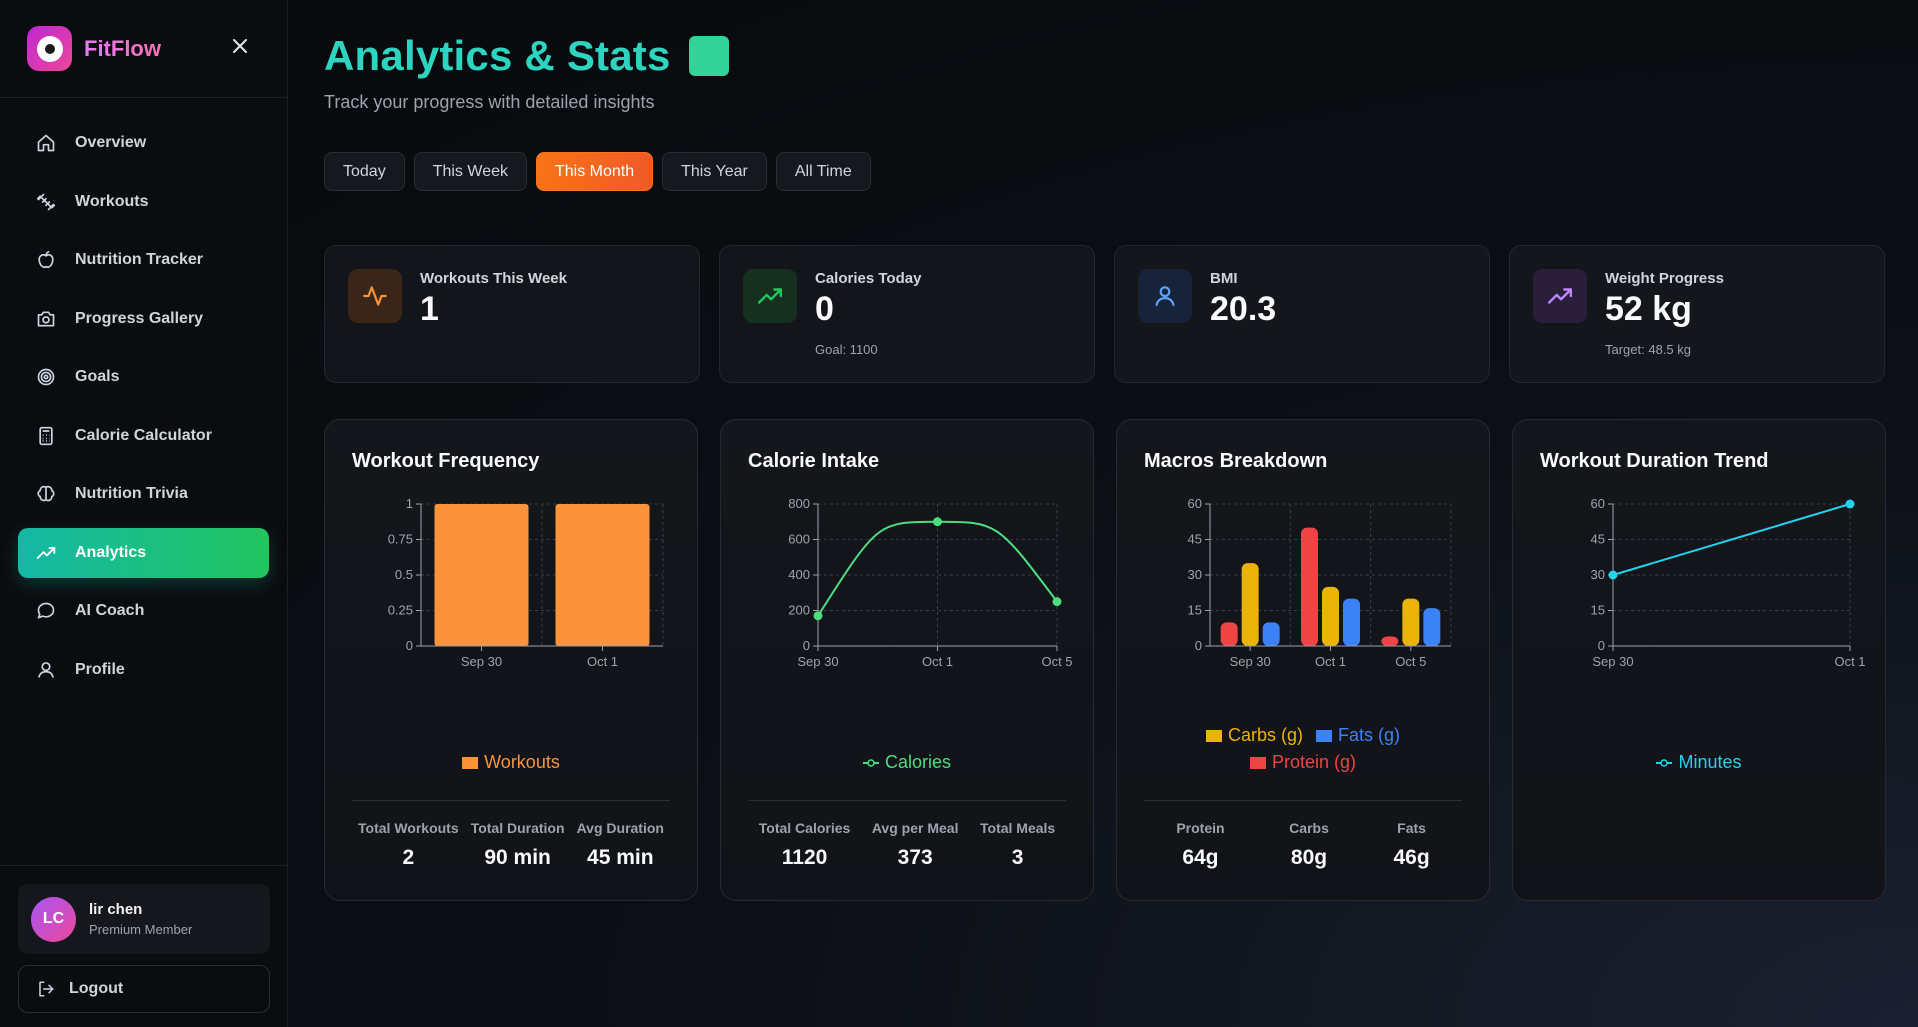 The image size is (1918, 1027). Describe the element at coordinates (1320, 582) in the screenshot. I see `macros-breakdown-chart: 0 15 30 45 60 Sep 30 Oct 1 Oct 5` at that location.